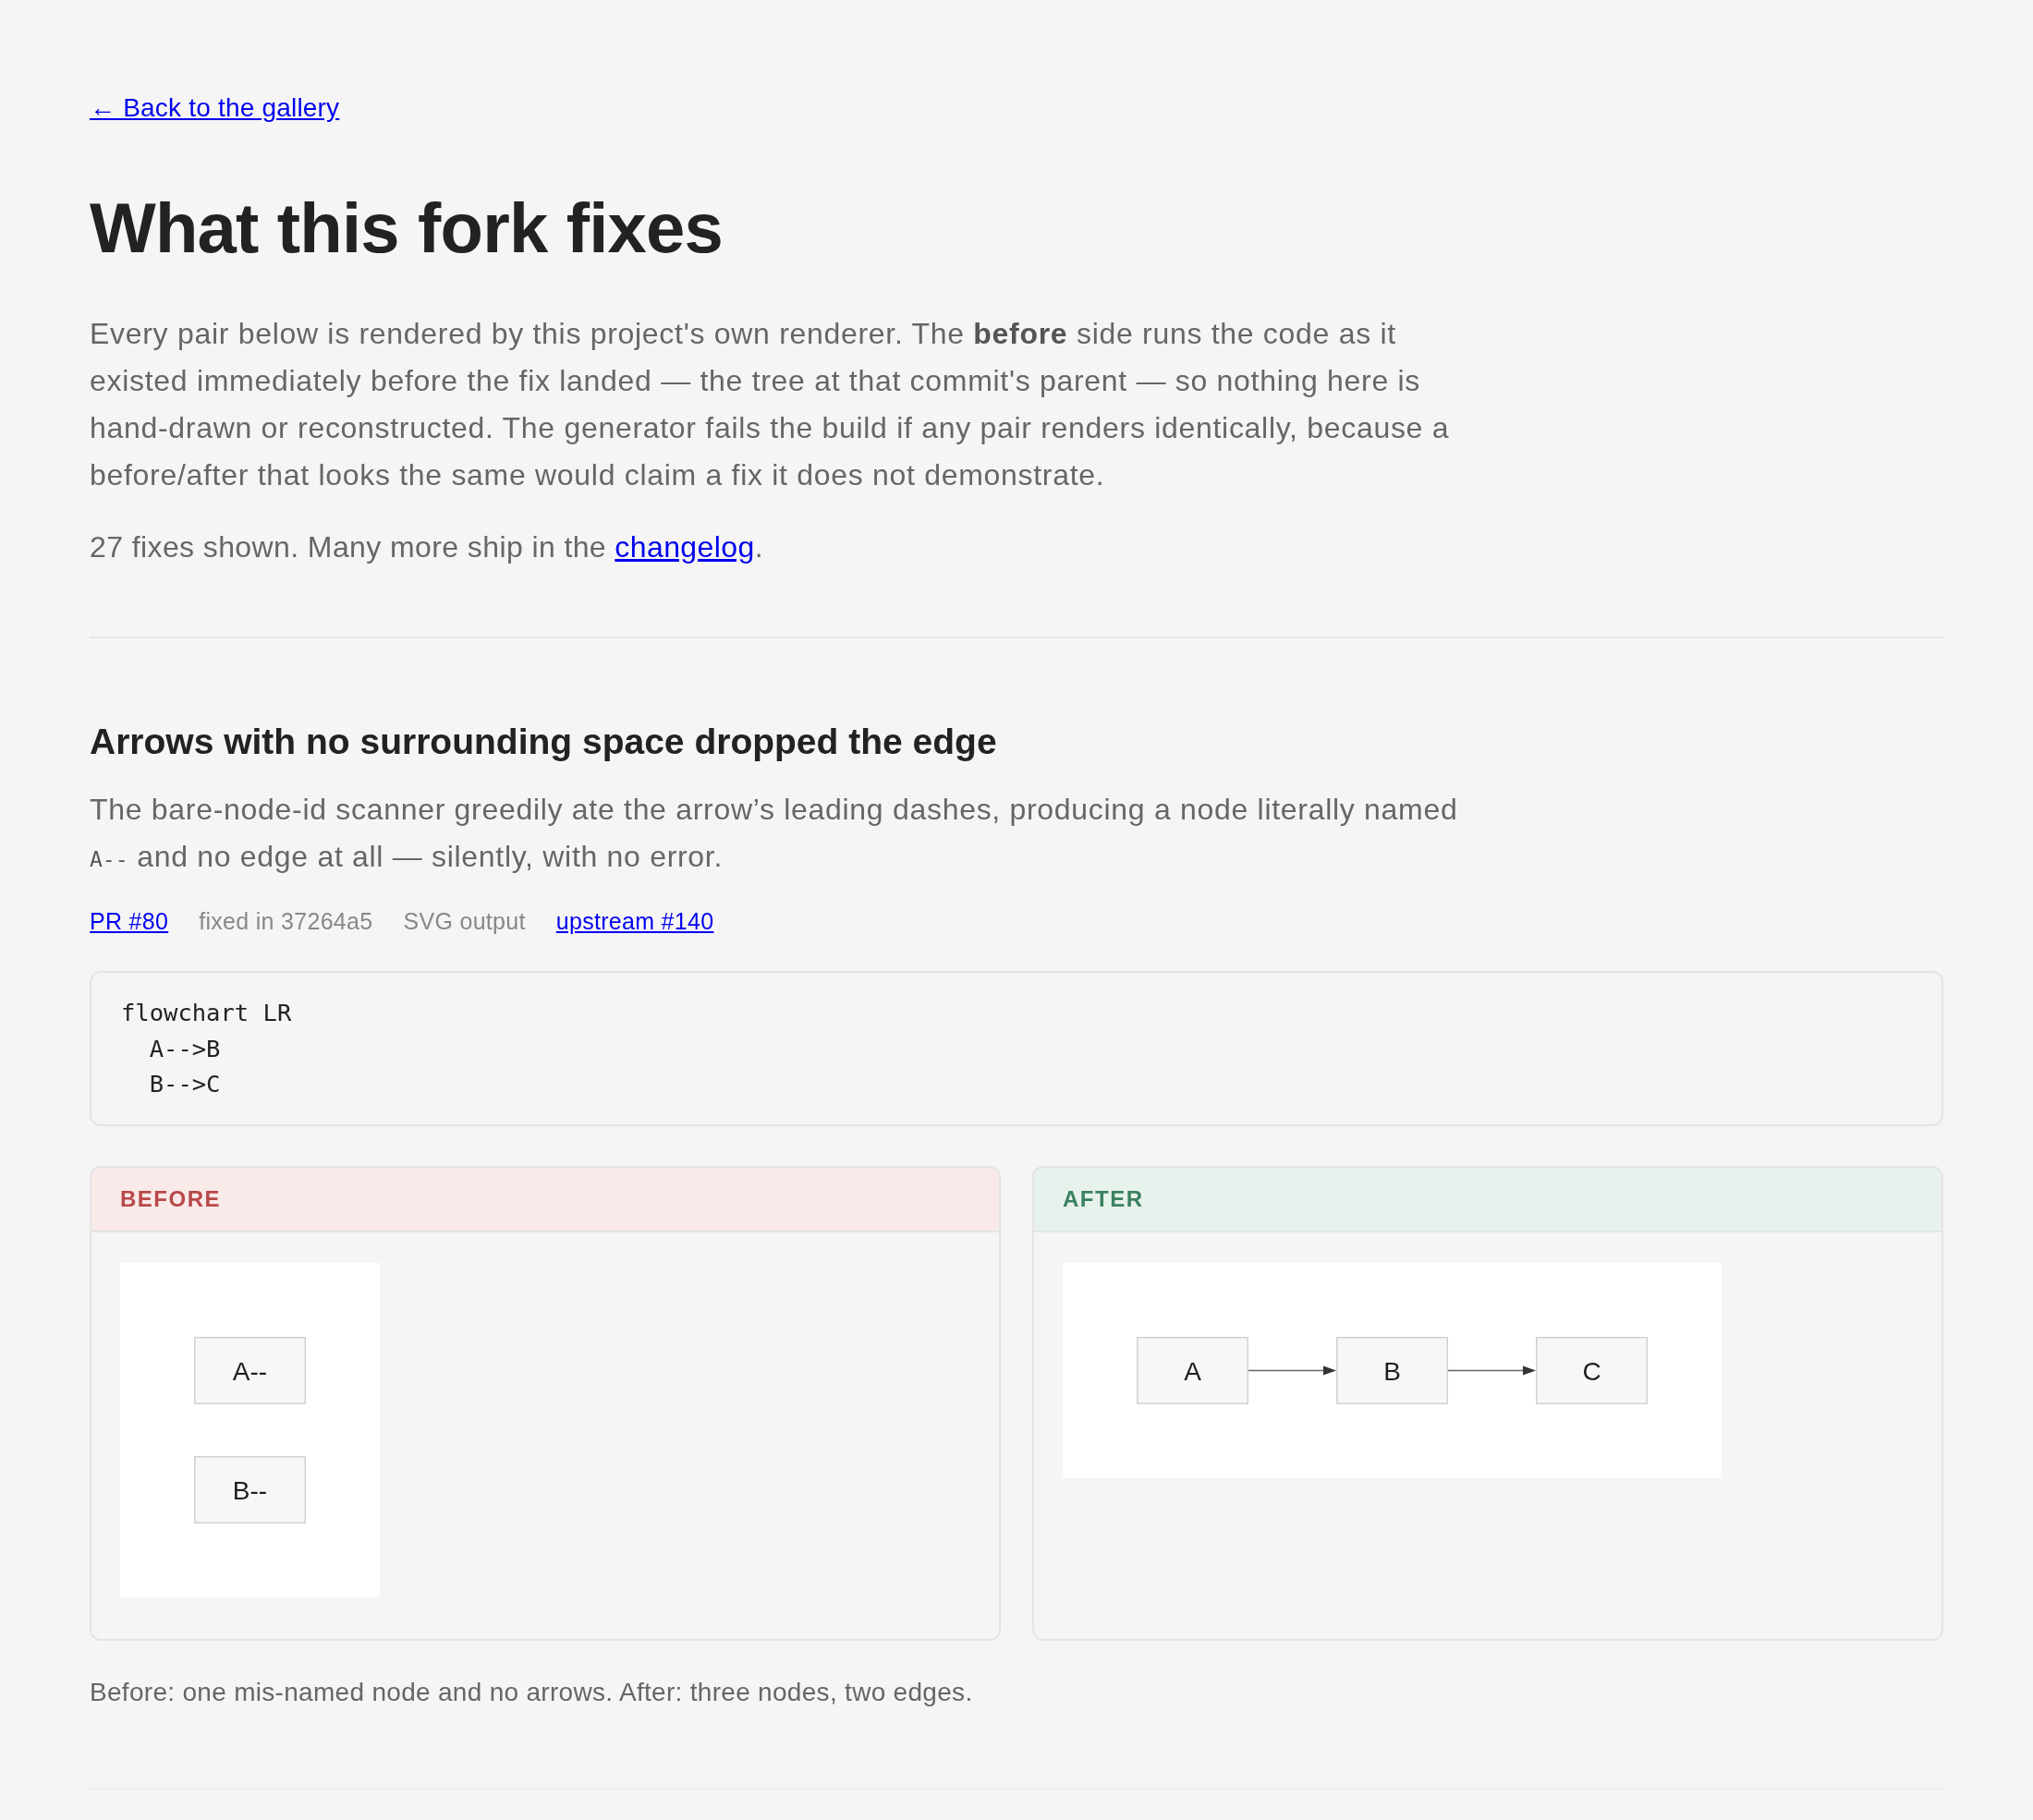 The width and height of the screenshot is (2033, 1820). Describe the element at coordinates (427, 547) in the screenshot. I see `summary-text: 27 fixes shown. Many more ship in the changelog.` at that location.